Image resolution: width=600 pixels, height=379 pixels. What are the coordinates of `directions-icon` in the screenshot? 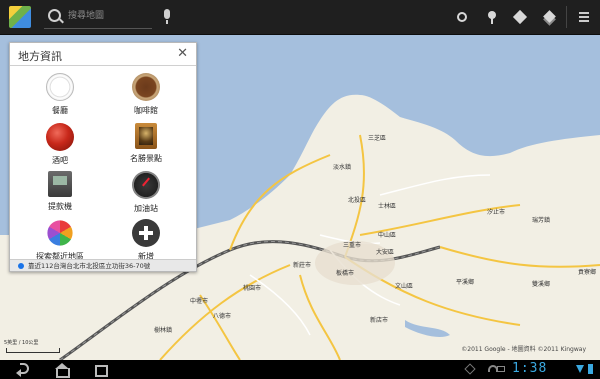 It's located at (520, 17).